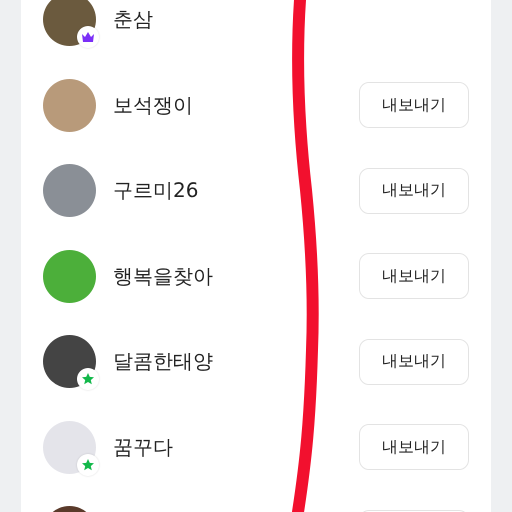 The height and width of the screenshot is (512, 512). Describe the element at coordinates (143, 447) in the screenshot. I see `member-name: 꿈꾸다` at that location.